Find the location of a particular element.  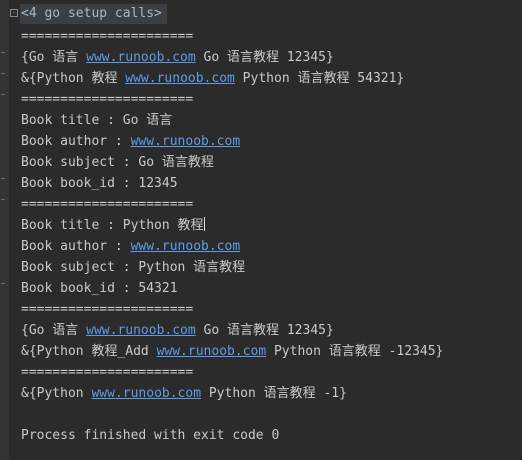

console-line: Book title : Go 语言 is located at coordinates (269, 120).